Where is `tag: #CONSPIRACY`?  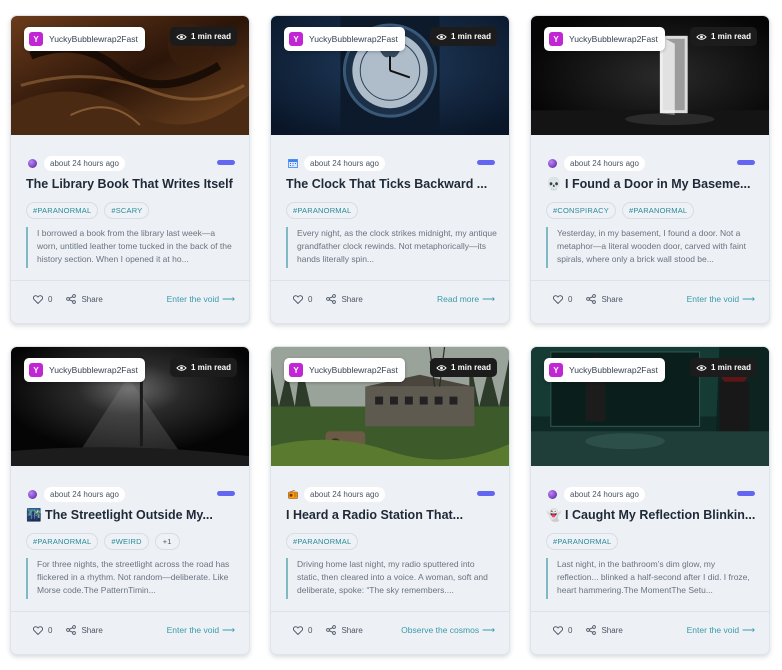
tag: #CONSPIRACY is located at coordinates (581, 210).